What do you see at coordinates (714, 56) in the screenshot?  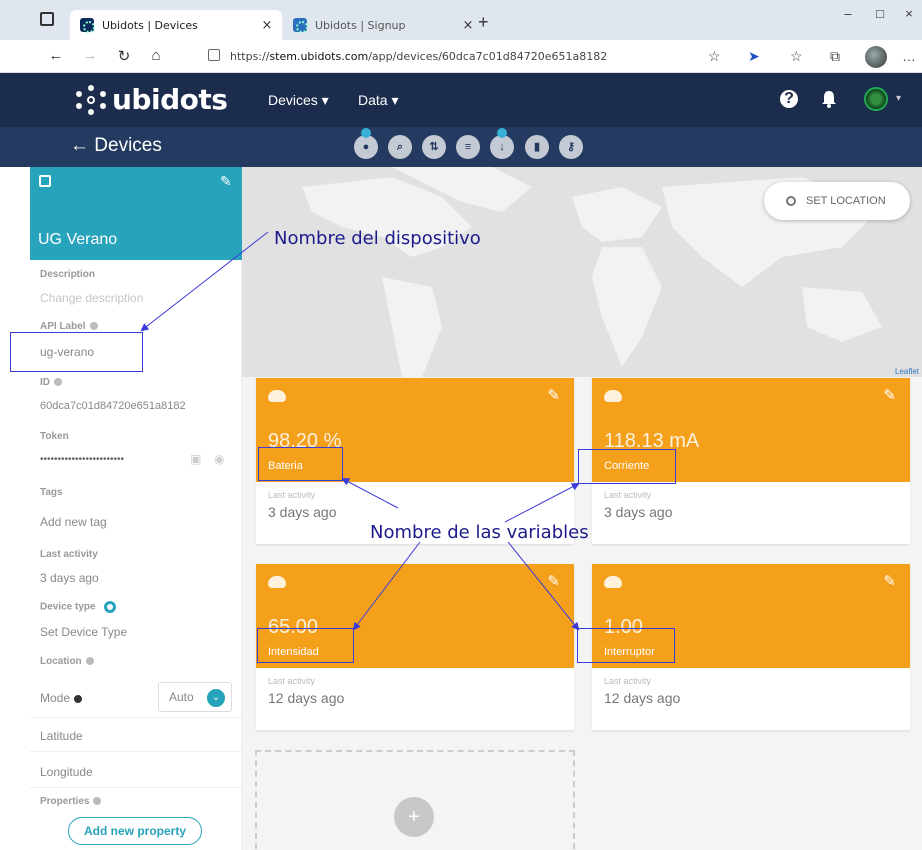 I see `favorite-star-icon: ☆` at bounding box center [714, 56].